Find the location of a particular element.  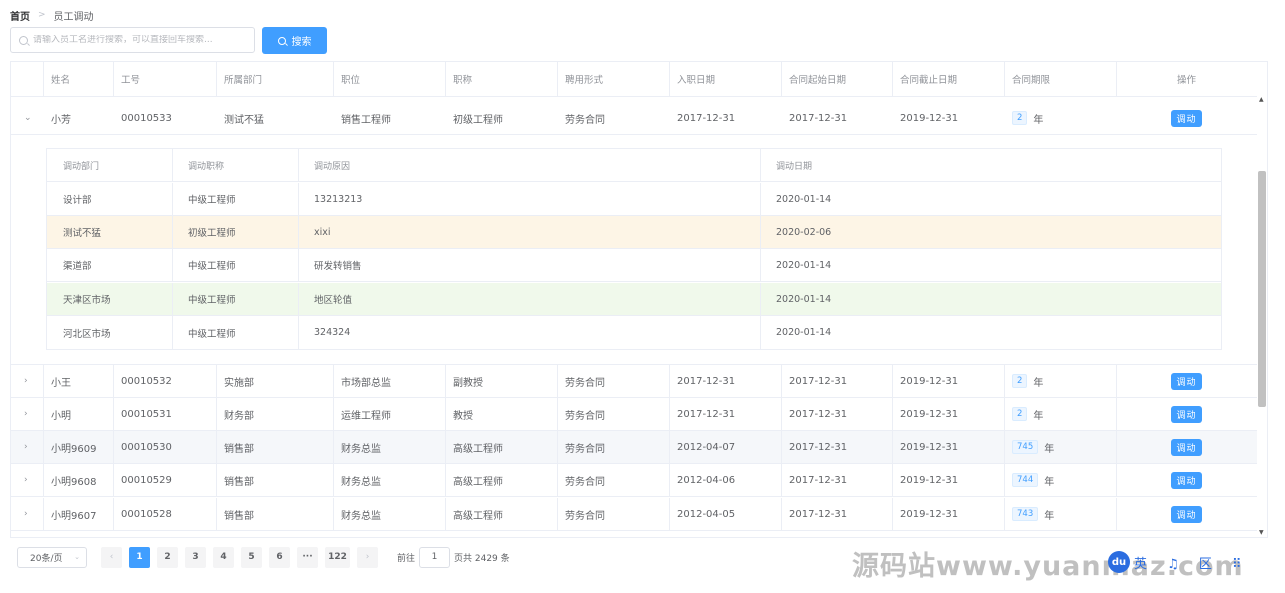

page-button: 1 is located at coordinates (139, 557).